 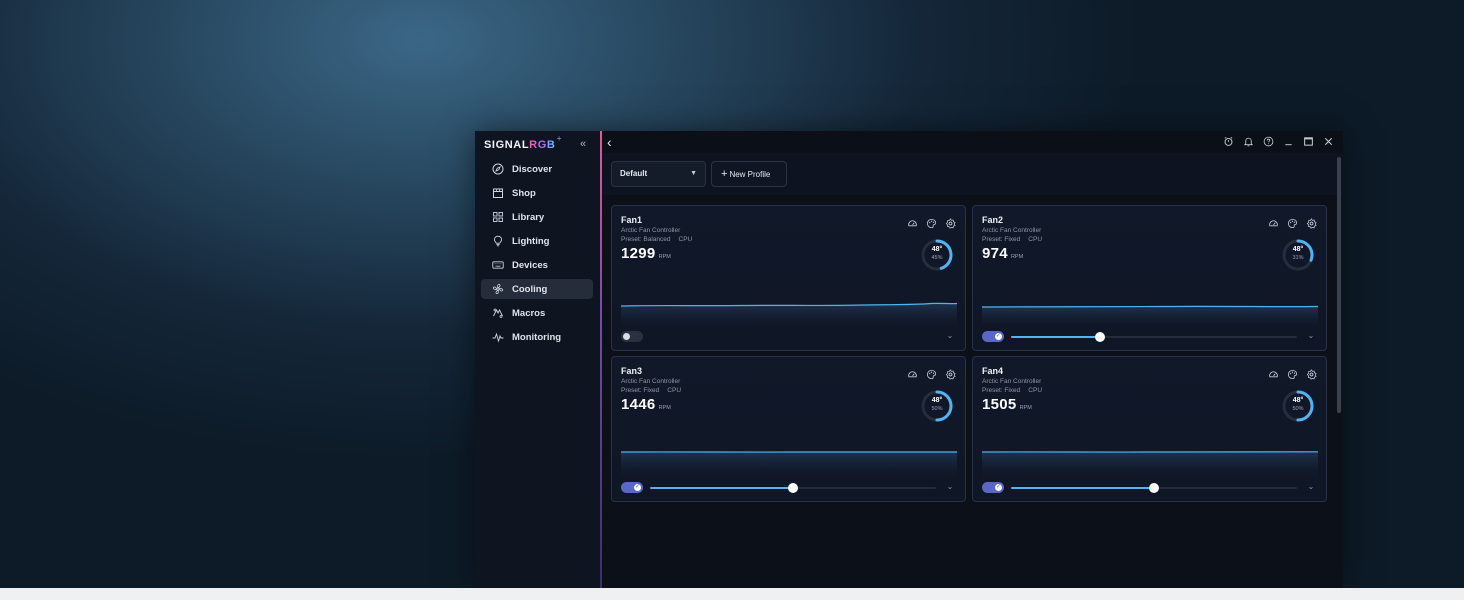 I want to click on grid-icon, so click(x=498, y=217).